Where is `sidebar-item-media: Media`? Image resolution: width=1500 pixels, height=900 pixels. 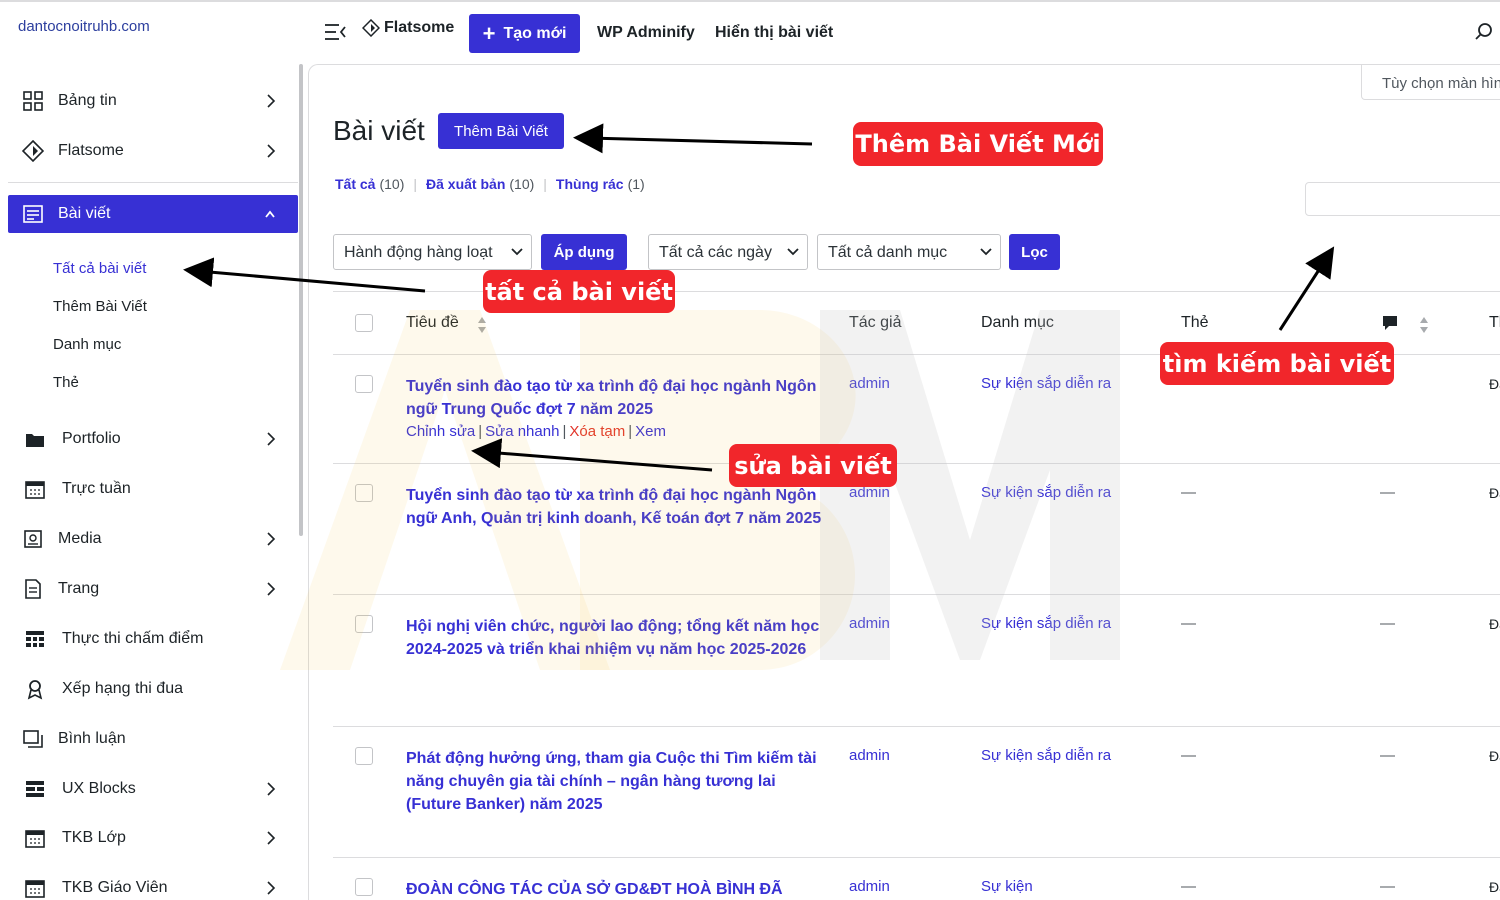
sidebar-item-media: Media is located at coordinates (153, 539).